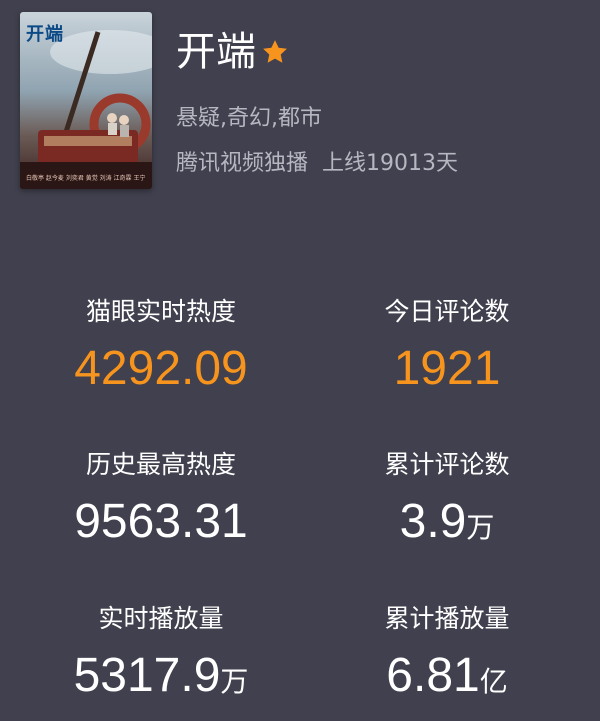  What do you see at coordinates (447, 521) in the screenshot?
I see `stat-value: 3.9万` at bounding box center [447, 521].